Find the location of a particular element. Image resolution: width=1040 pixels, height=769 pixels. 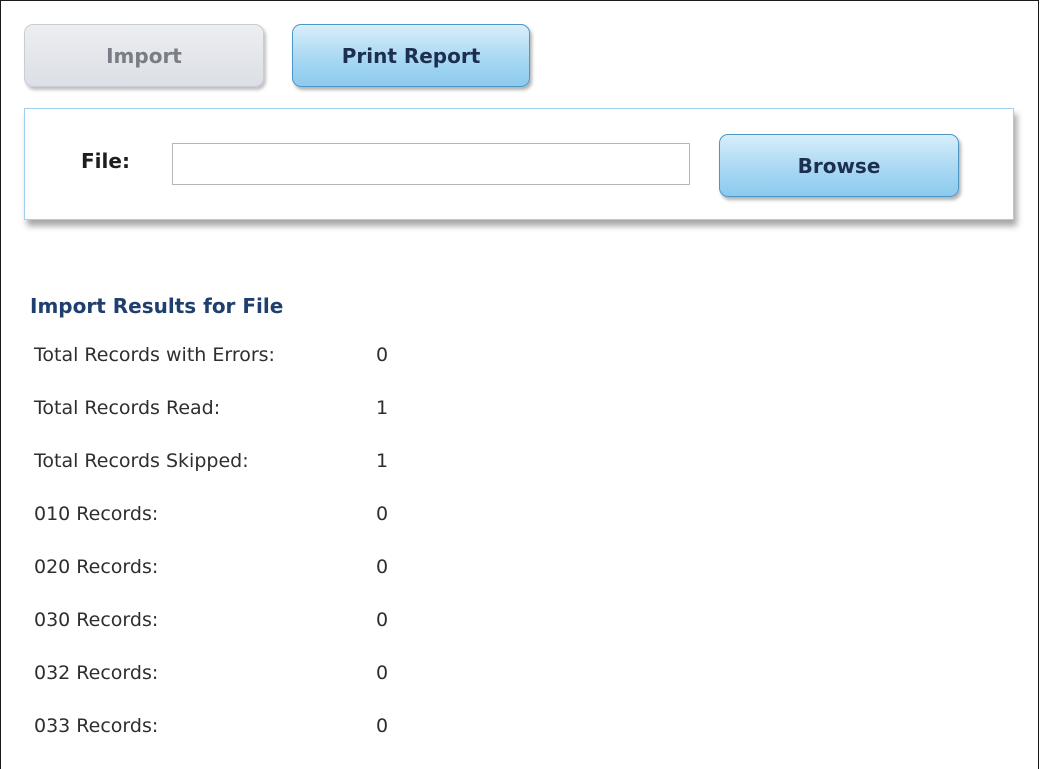

results-row-label: 032 Records: is located at coordinates (96, 673).